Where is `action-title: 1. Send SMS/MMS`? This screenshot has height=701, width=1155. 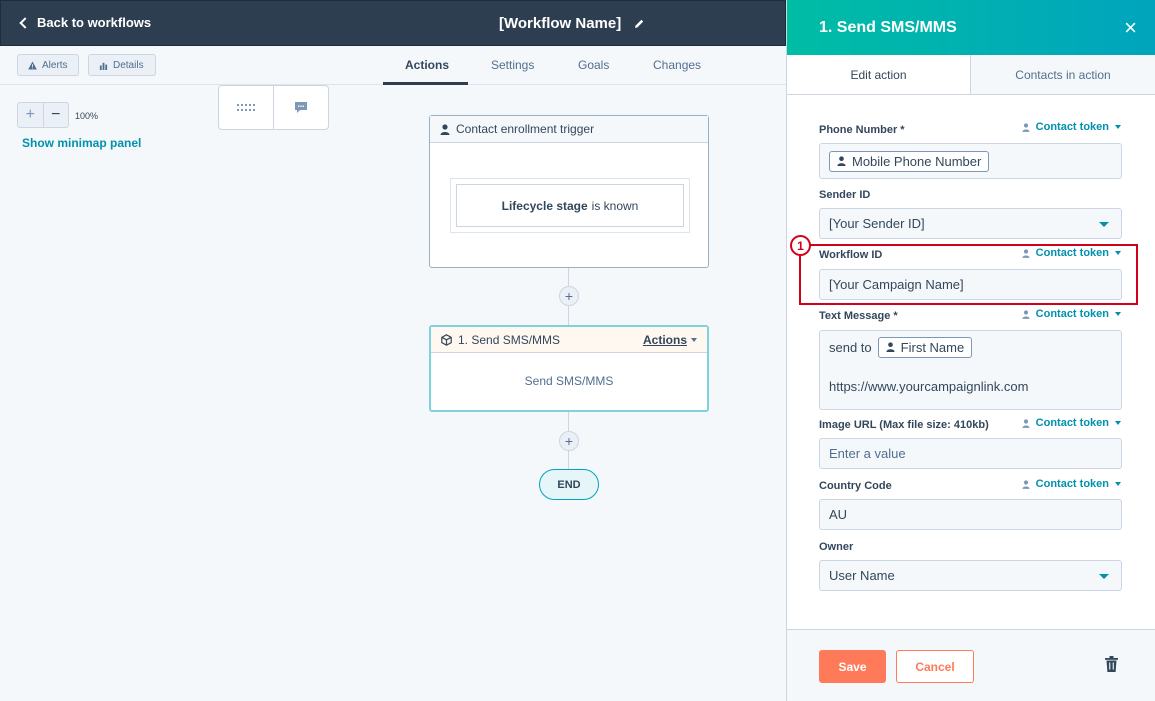
action-title: 1. Send SMS/MMS is located at coordinates (509, 339).